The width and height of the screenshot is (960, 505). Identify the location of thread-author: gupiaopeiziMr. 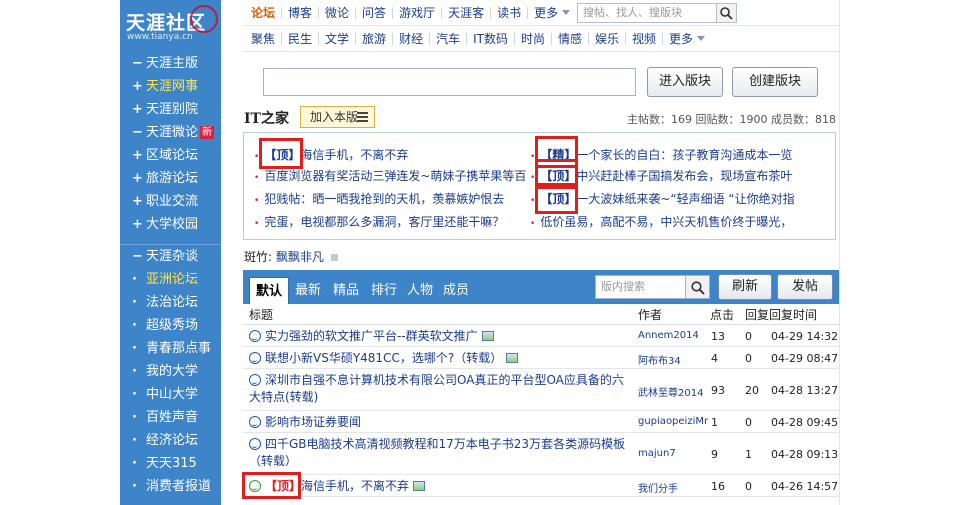
(674, 421).